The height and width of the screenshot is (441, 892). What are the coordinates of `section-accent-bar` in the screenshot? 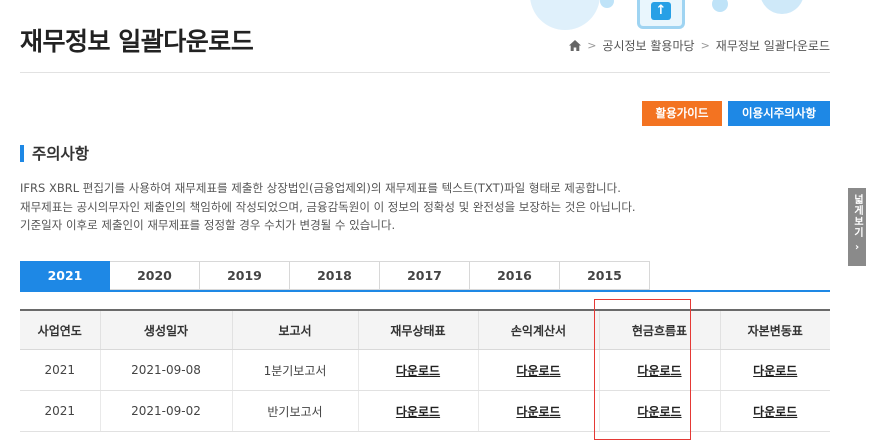 It's located at (22, 153).